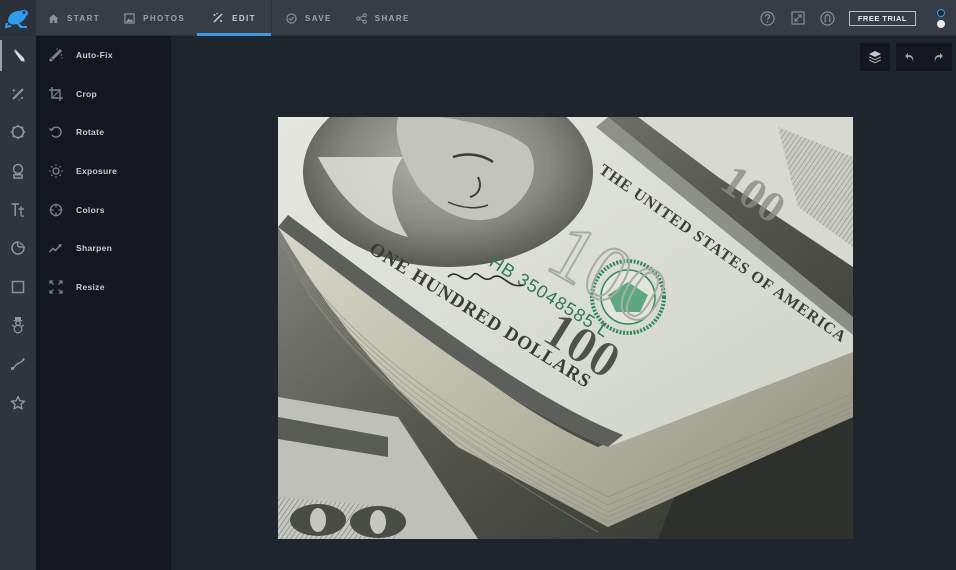  I want to click on main-nav: START PHOTOS EDIT SAVE SHARE, so click(229, 18).